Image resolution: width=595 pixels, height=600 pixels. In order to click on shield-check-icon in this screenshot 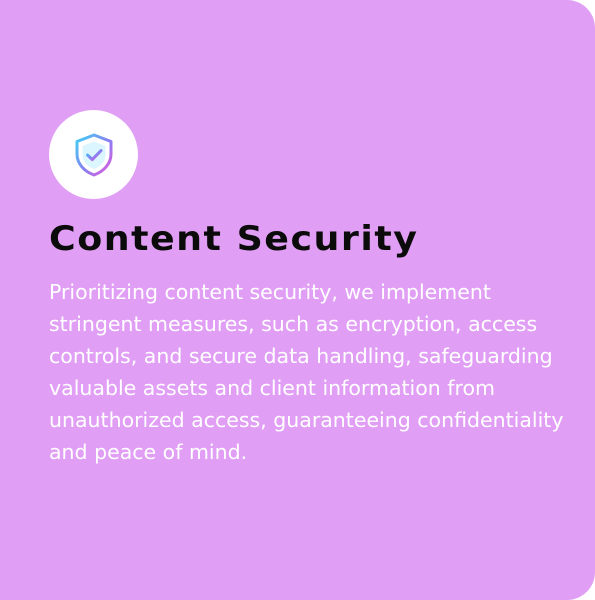, I will do `click(93, 154)`.